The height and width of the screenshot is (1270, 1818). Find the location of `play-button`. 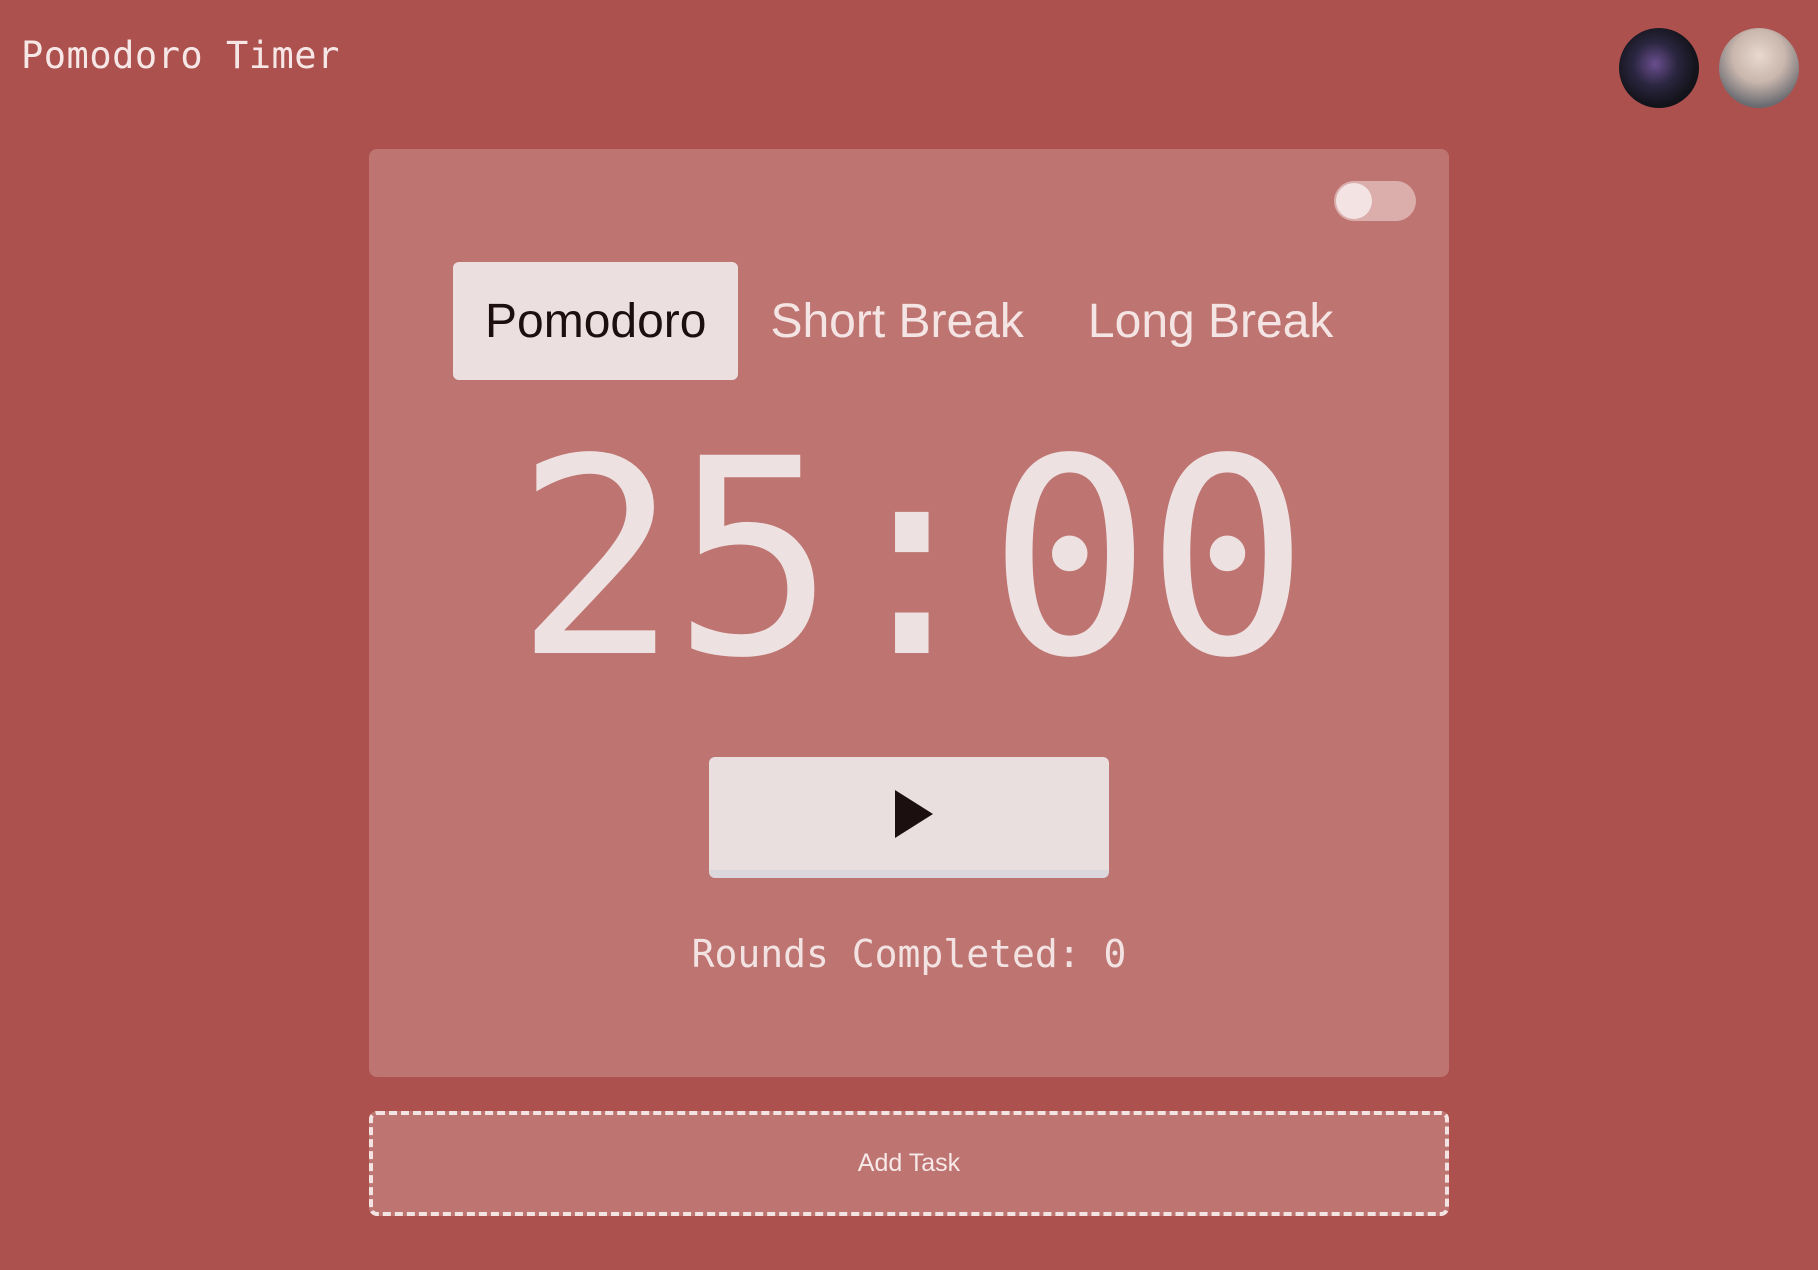

play-button is located at coordinates (909, 817).